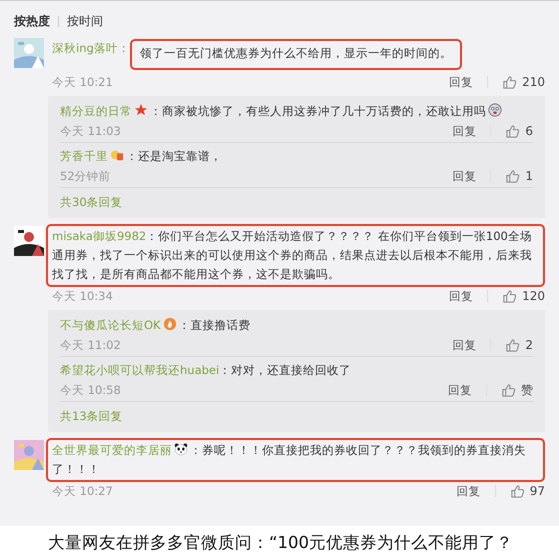 This screenshot has width=559, height=559. What do you see at coordinates (83, 491) in the screenshot?
I see `timestamp: 今天 10:27` at bounding box center [83, 491].